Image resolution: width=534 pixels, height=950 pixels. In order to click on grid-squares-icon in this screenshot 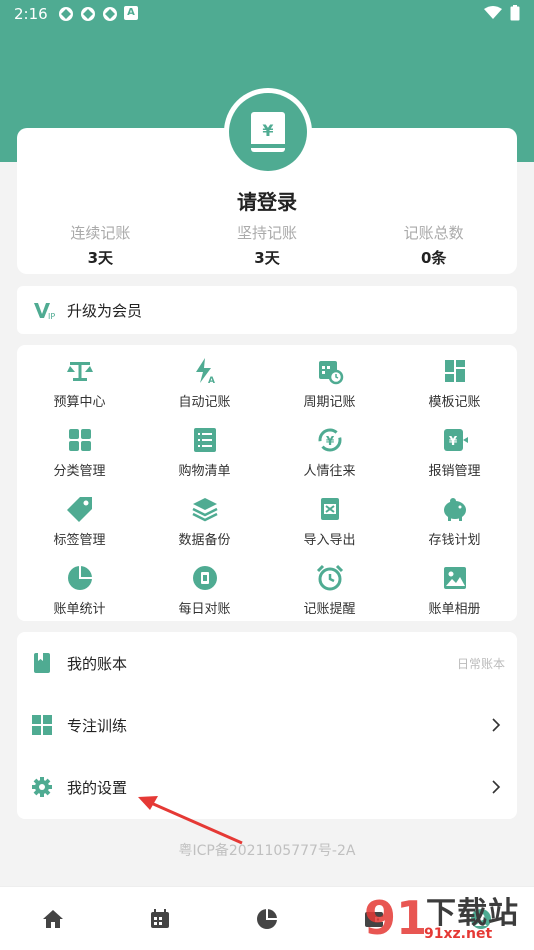, I will do `click(42, 725)`.